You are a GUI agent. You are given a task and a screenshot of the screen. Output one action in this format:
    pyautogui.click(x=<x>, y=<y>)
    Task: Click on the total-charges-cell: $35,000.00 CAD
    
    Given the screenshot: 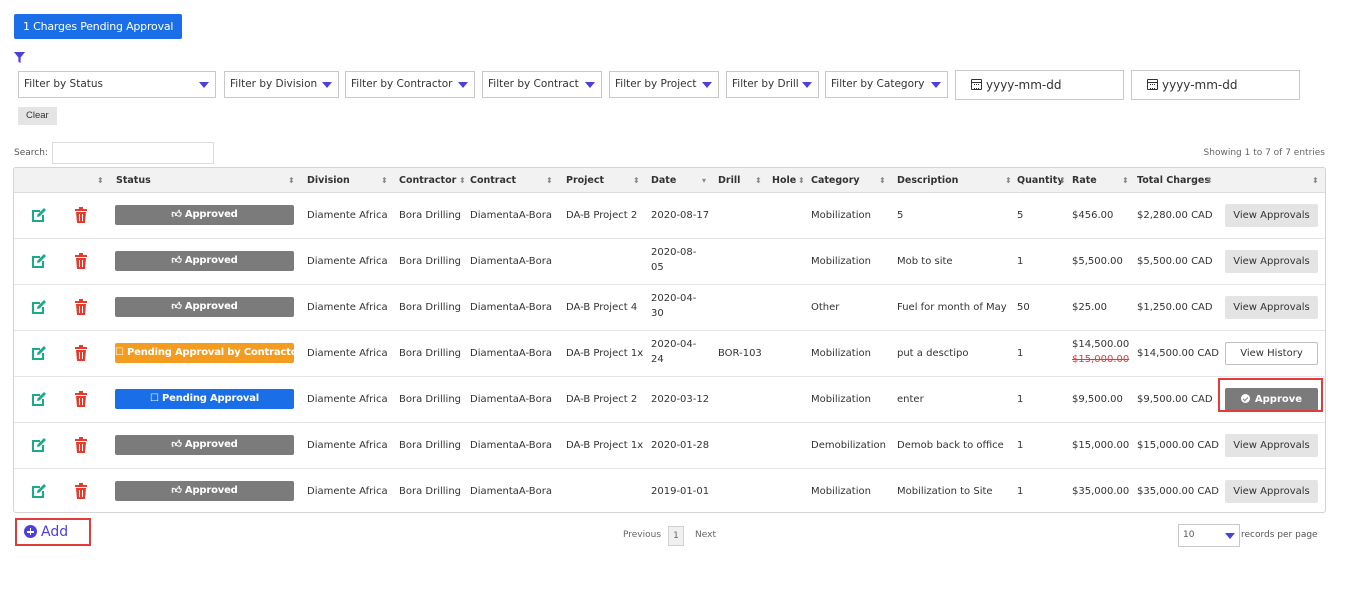 What is the action you would take?
    pyautogui.click(x=1178, y=491)
    